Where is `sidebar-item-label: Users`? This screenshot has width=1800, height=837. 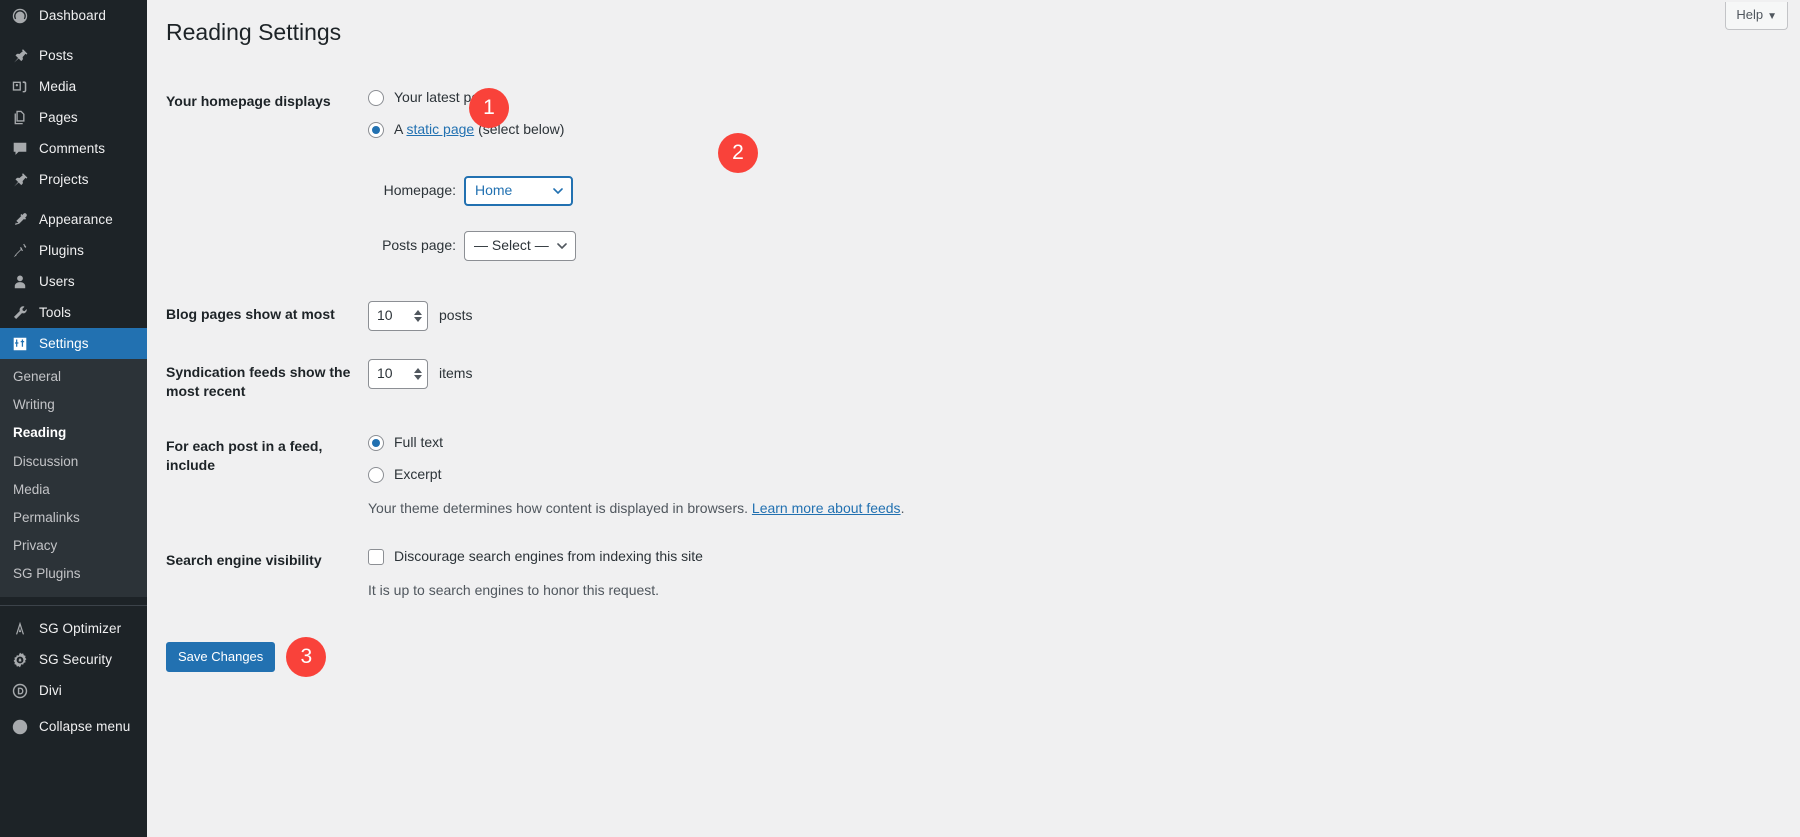
sidebar-item-label: Users is located at coordinates (57, 281).